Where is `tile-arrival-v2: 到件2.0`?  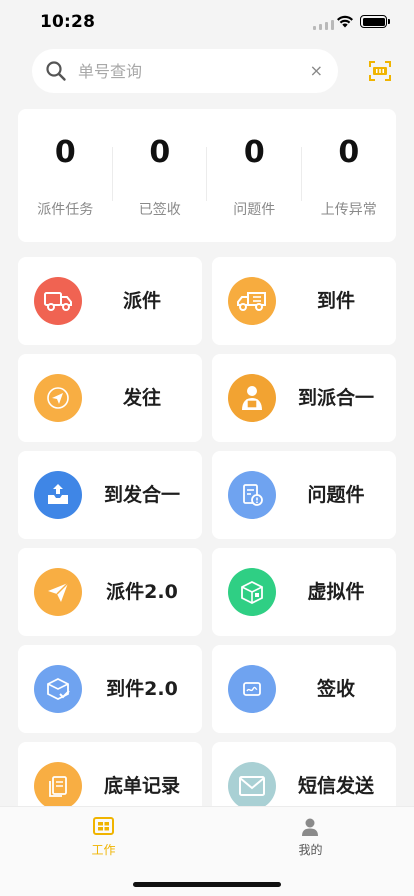 tile-arrival-v2: 到件2.0 is located at coordinates (110, 689).